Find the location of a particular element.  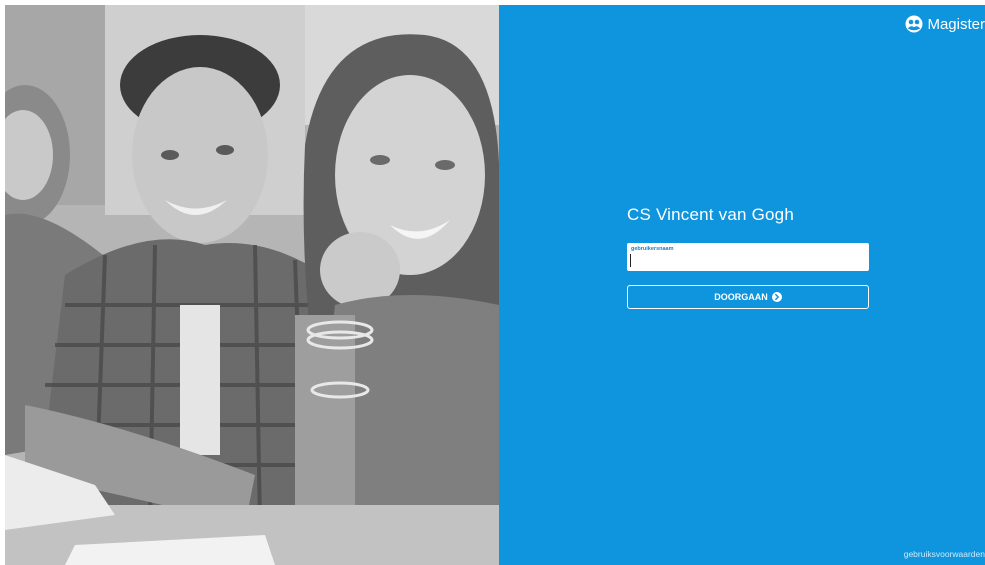

username-field: gebruikersnaam is located at coordinates (748, 257).